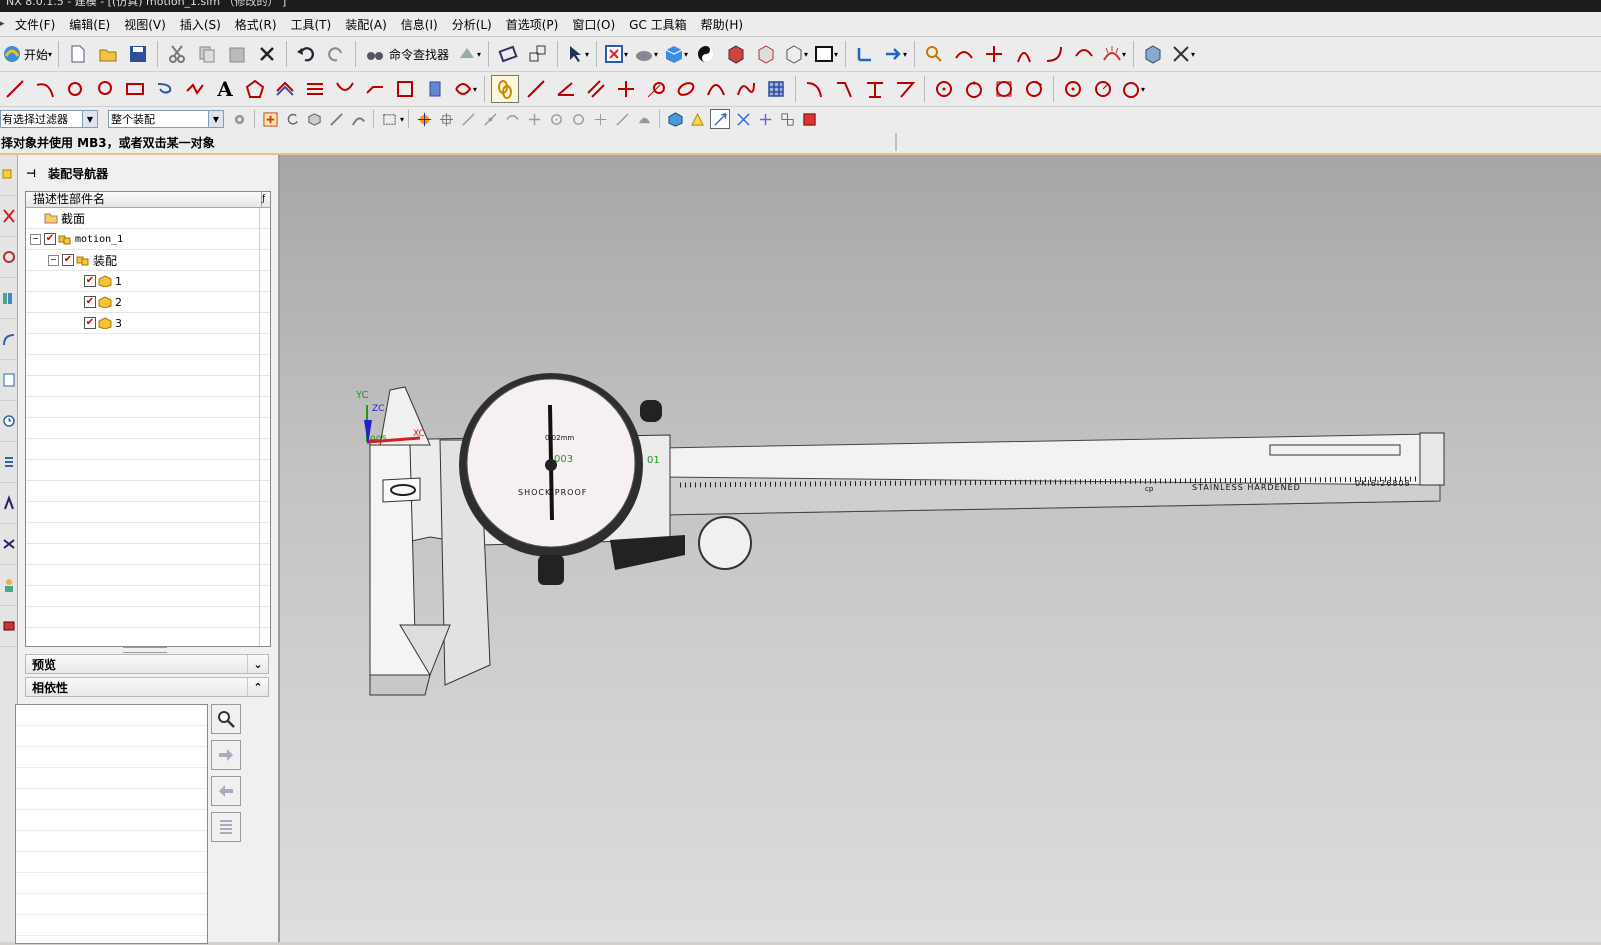  What do you see at coordinates (200, 24) in the screenshot?
I see `menu-insert: 插入(S)` at bounding box center [200, 24].